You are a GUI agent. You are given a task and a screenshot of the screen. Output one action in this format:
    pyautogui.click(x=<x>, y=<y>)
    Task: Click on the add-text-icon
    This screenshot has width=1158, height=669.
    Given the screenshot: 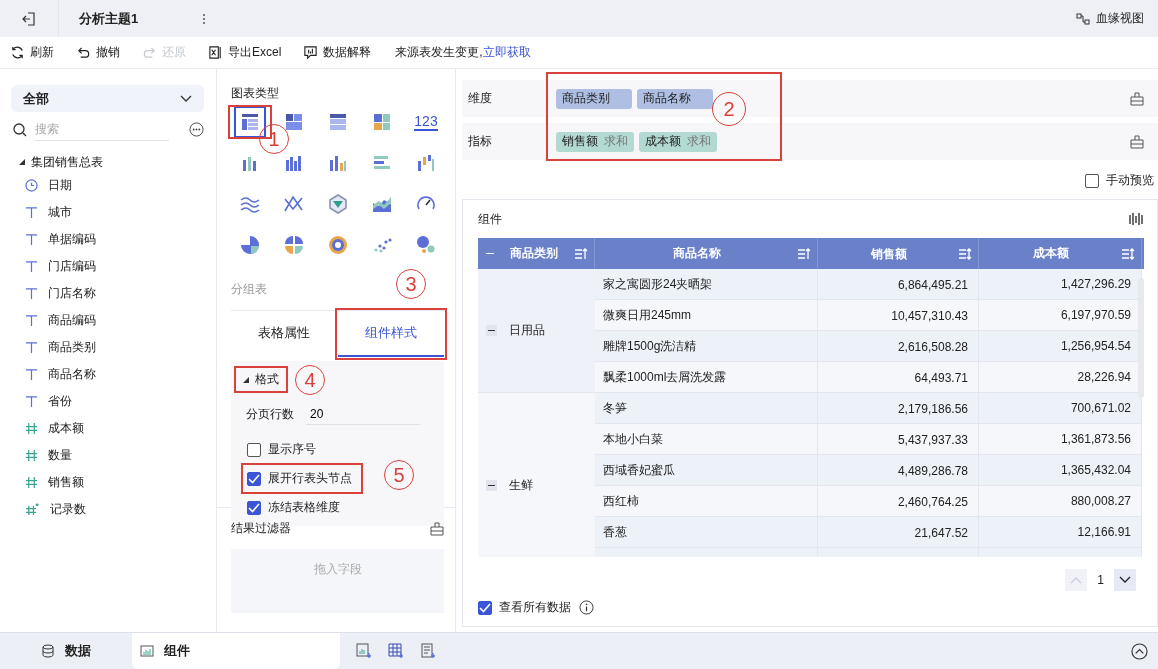 What is the action you would take?
    pyautogui.click(x=428, y=651)
    